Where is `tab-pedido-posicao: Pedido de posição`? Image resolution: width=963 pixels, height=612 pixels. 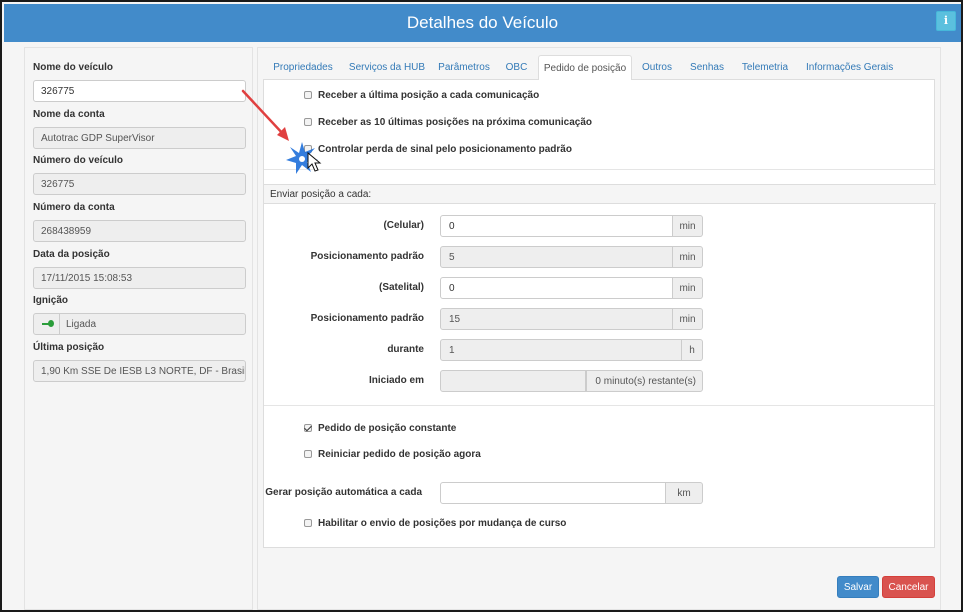
tab-pedido-posicao: Pedido de posição is located at coordinates (585, 68).